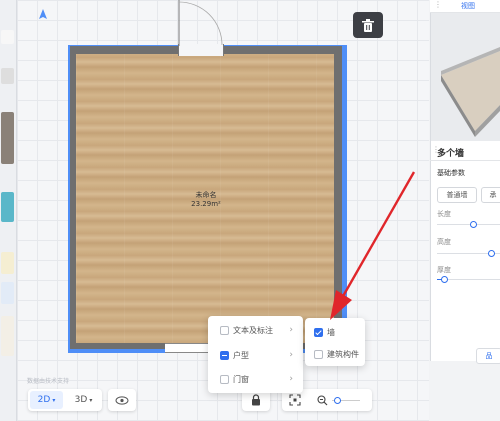  I want to click on menu-item-text-annotation: 文本及标注 ›, so click(255, 330).